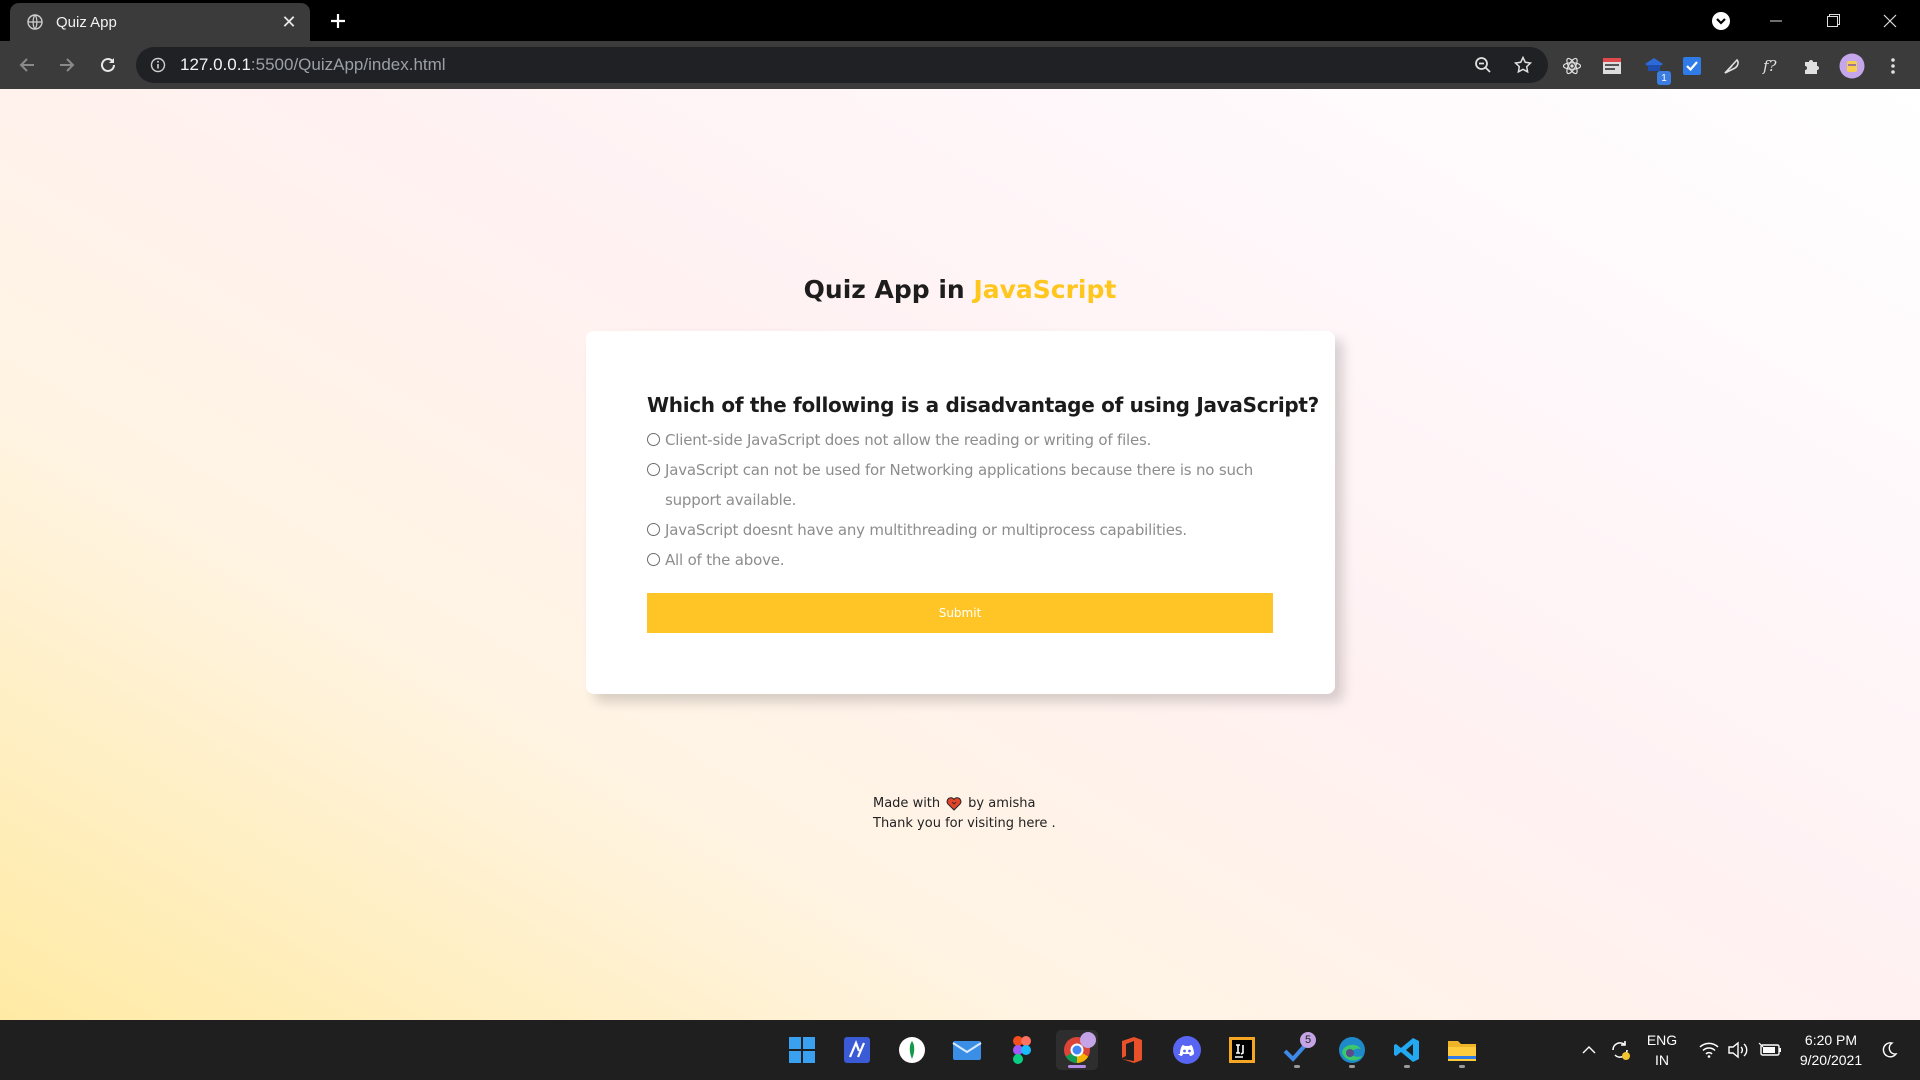 This screenshot has width=1920, height=1080. I want to click on site-info-icon, so click(158, 65).